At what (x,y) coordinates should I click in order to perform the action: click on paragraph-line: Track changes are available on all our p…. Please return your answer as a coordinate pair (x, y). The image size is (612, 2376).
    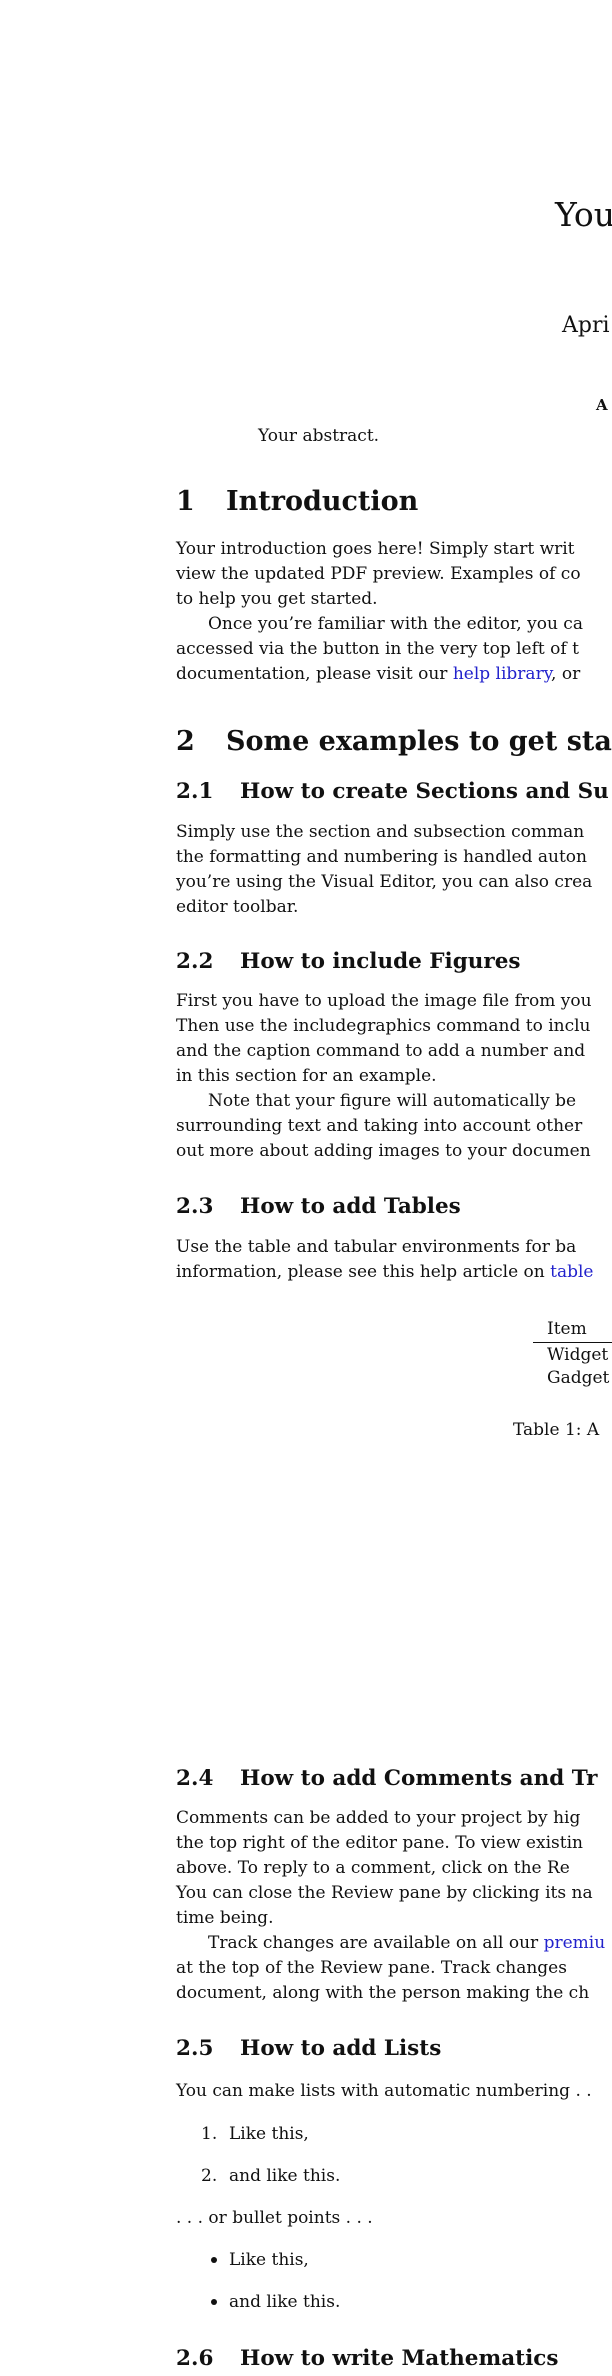
    Looking at the image, I should click on (406, 1943).